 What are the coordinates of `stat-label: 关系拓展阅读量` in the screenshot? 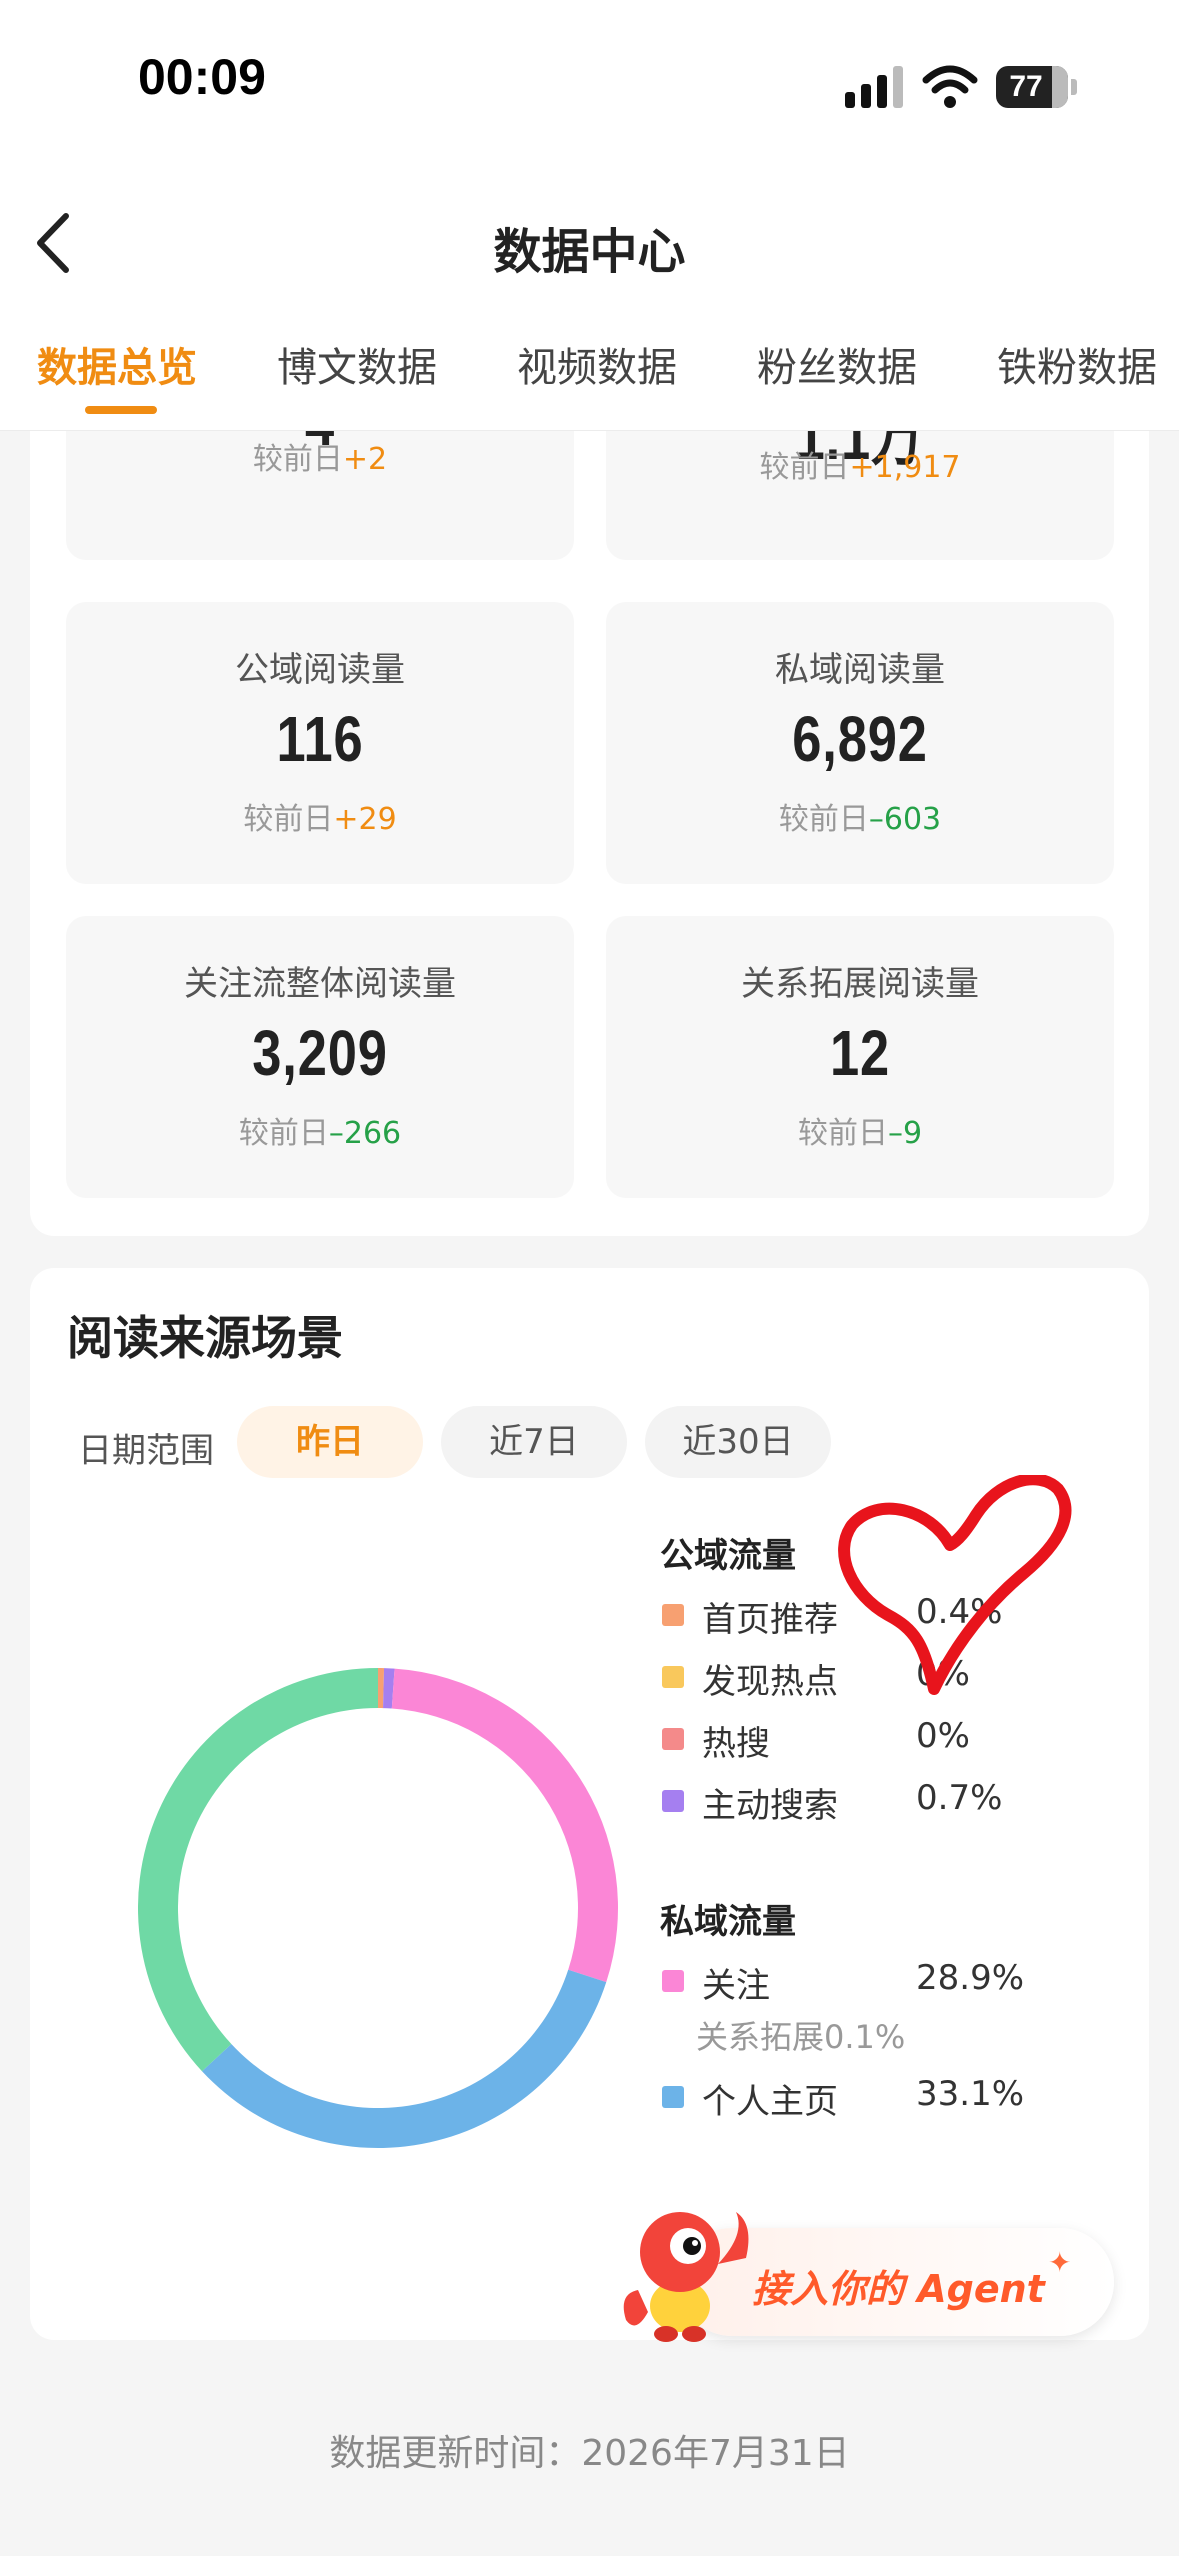 It's located at (860, 984).